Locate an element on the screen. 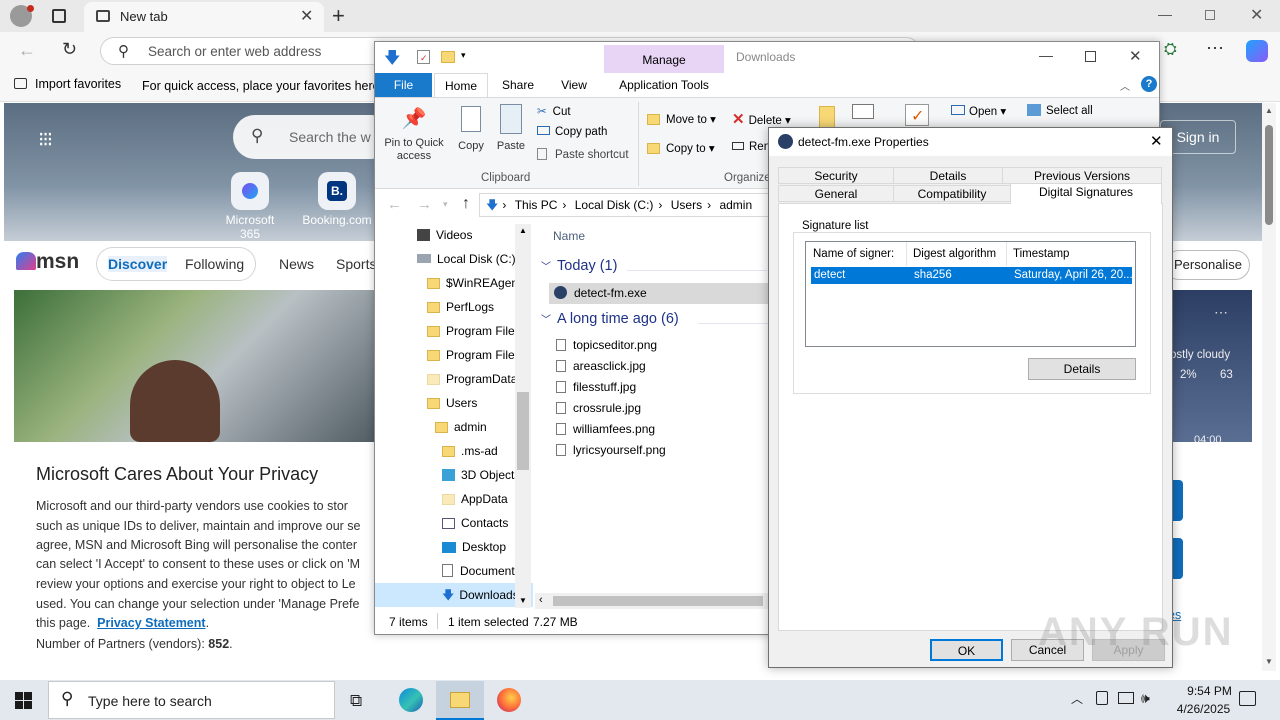 The width and height of the screenshot is (1280, 720). privacy-statement-link: Privacy Statement is located at coordinates (151, 623).